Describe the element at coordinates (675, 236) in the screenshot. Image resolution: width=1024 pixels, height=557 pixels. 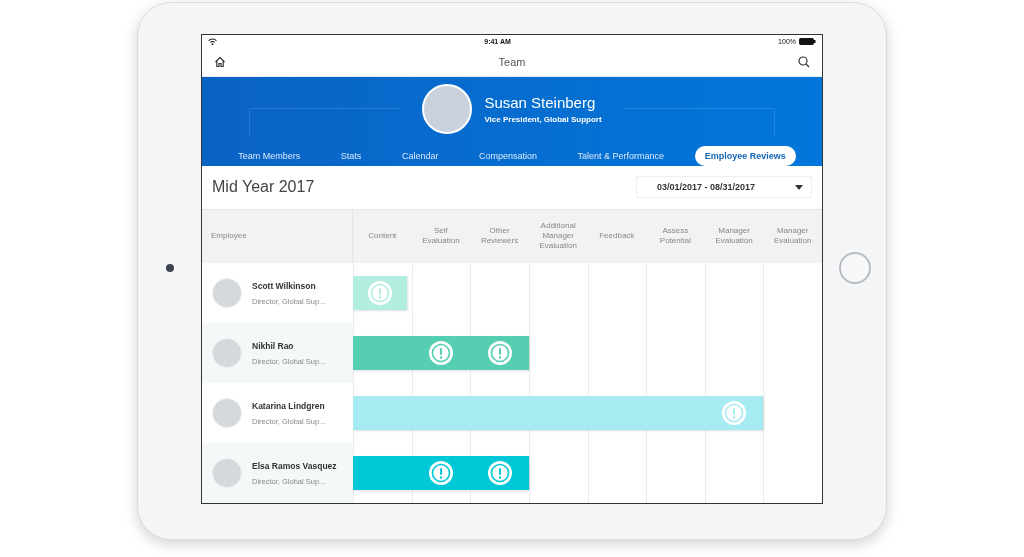
I see `column-header: Assess Potential` at that location.